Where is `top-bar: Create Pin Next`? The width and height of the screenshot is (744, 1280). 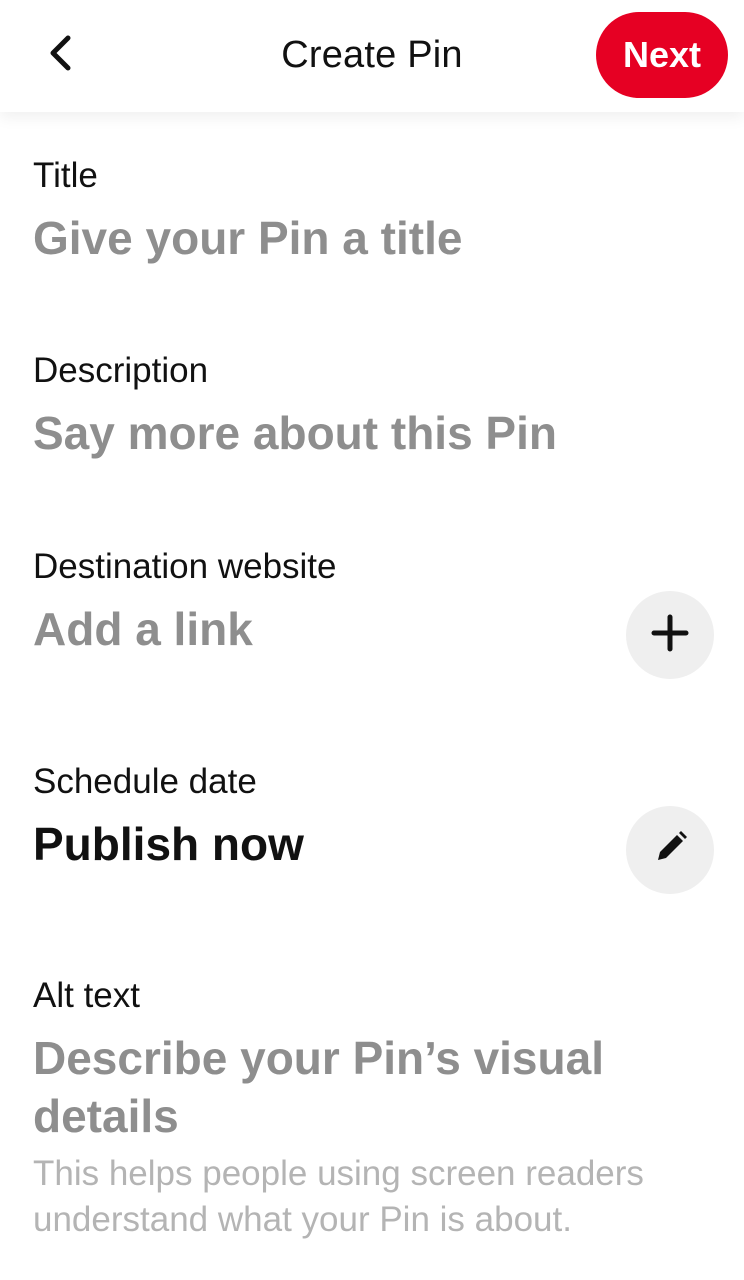
top-bar: Create Pin Next is located at coordinates (372, 56).